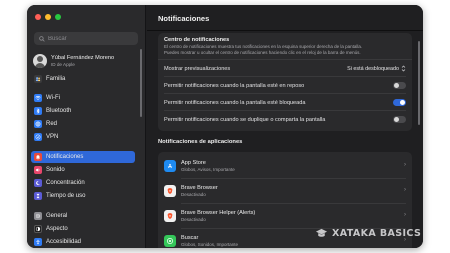 Image resolution: width=450 pixels, height=253 pixels. Describe the element at coordinates (170, 241) in the screenshot. I see `find-my-icon` at that location.